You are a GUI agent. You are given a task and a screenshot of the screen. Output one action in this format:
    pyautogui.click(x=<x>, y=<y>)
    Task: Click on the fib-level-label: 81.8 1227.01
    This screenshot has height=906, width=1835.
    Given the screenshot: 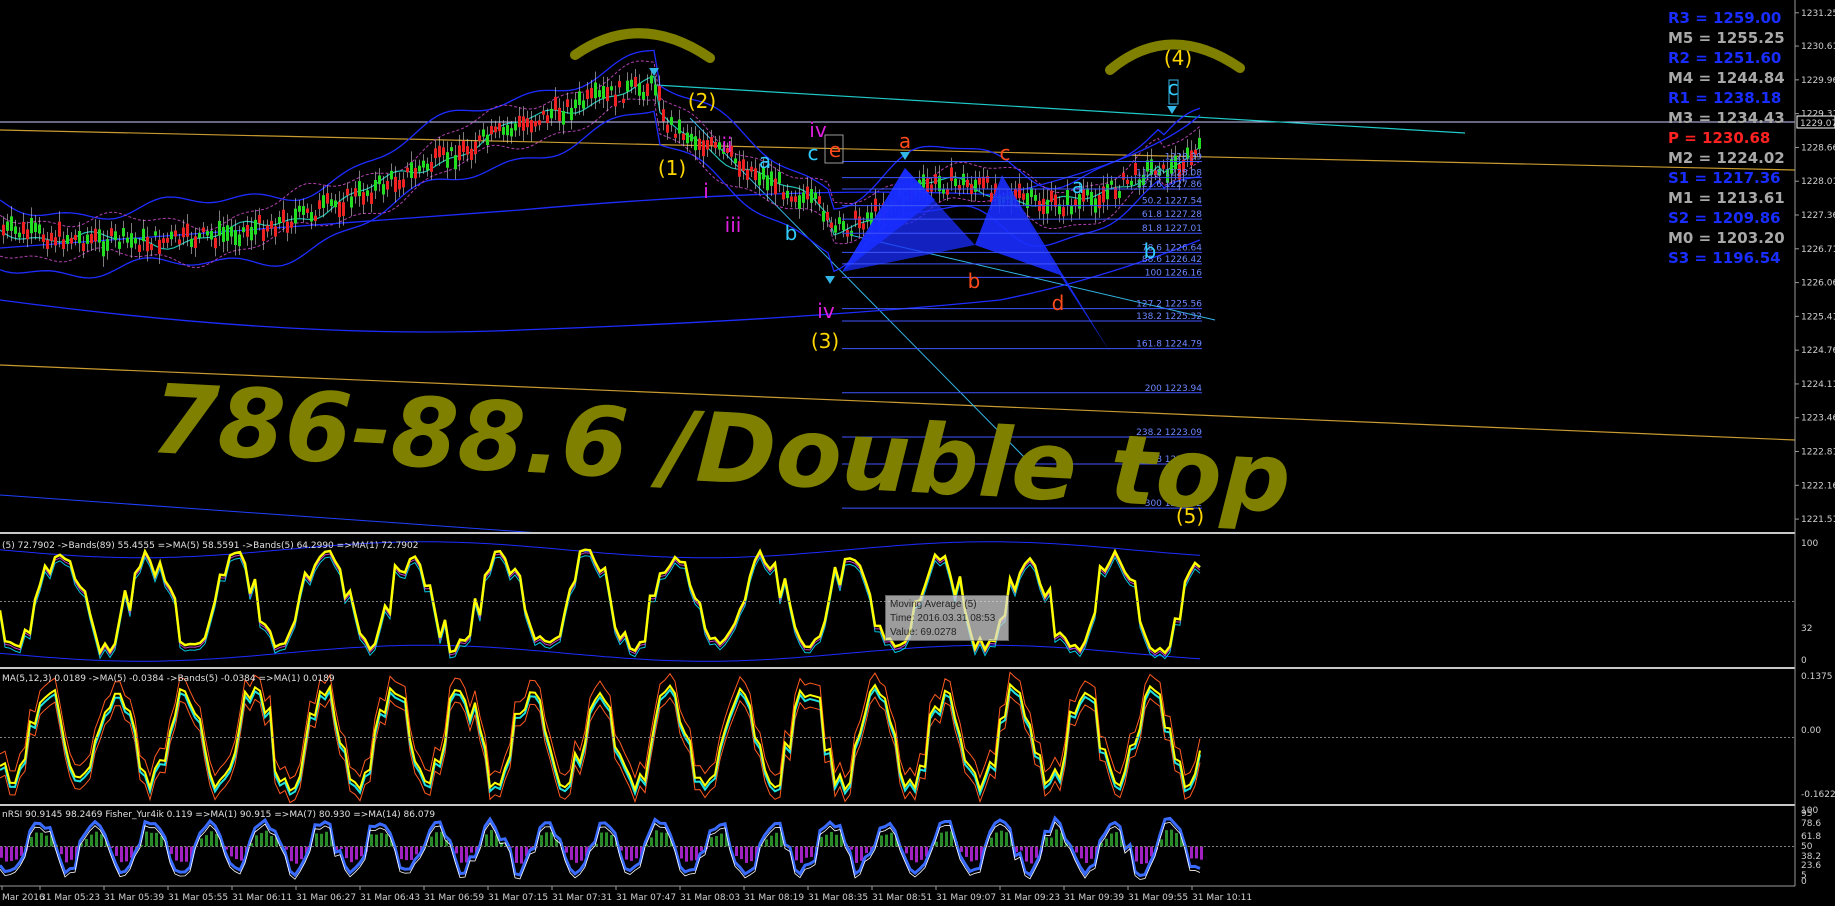 What is the action you would take?
    pyautogui.click(x=1172, y=229)
    